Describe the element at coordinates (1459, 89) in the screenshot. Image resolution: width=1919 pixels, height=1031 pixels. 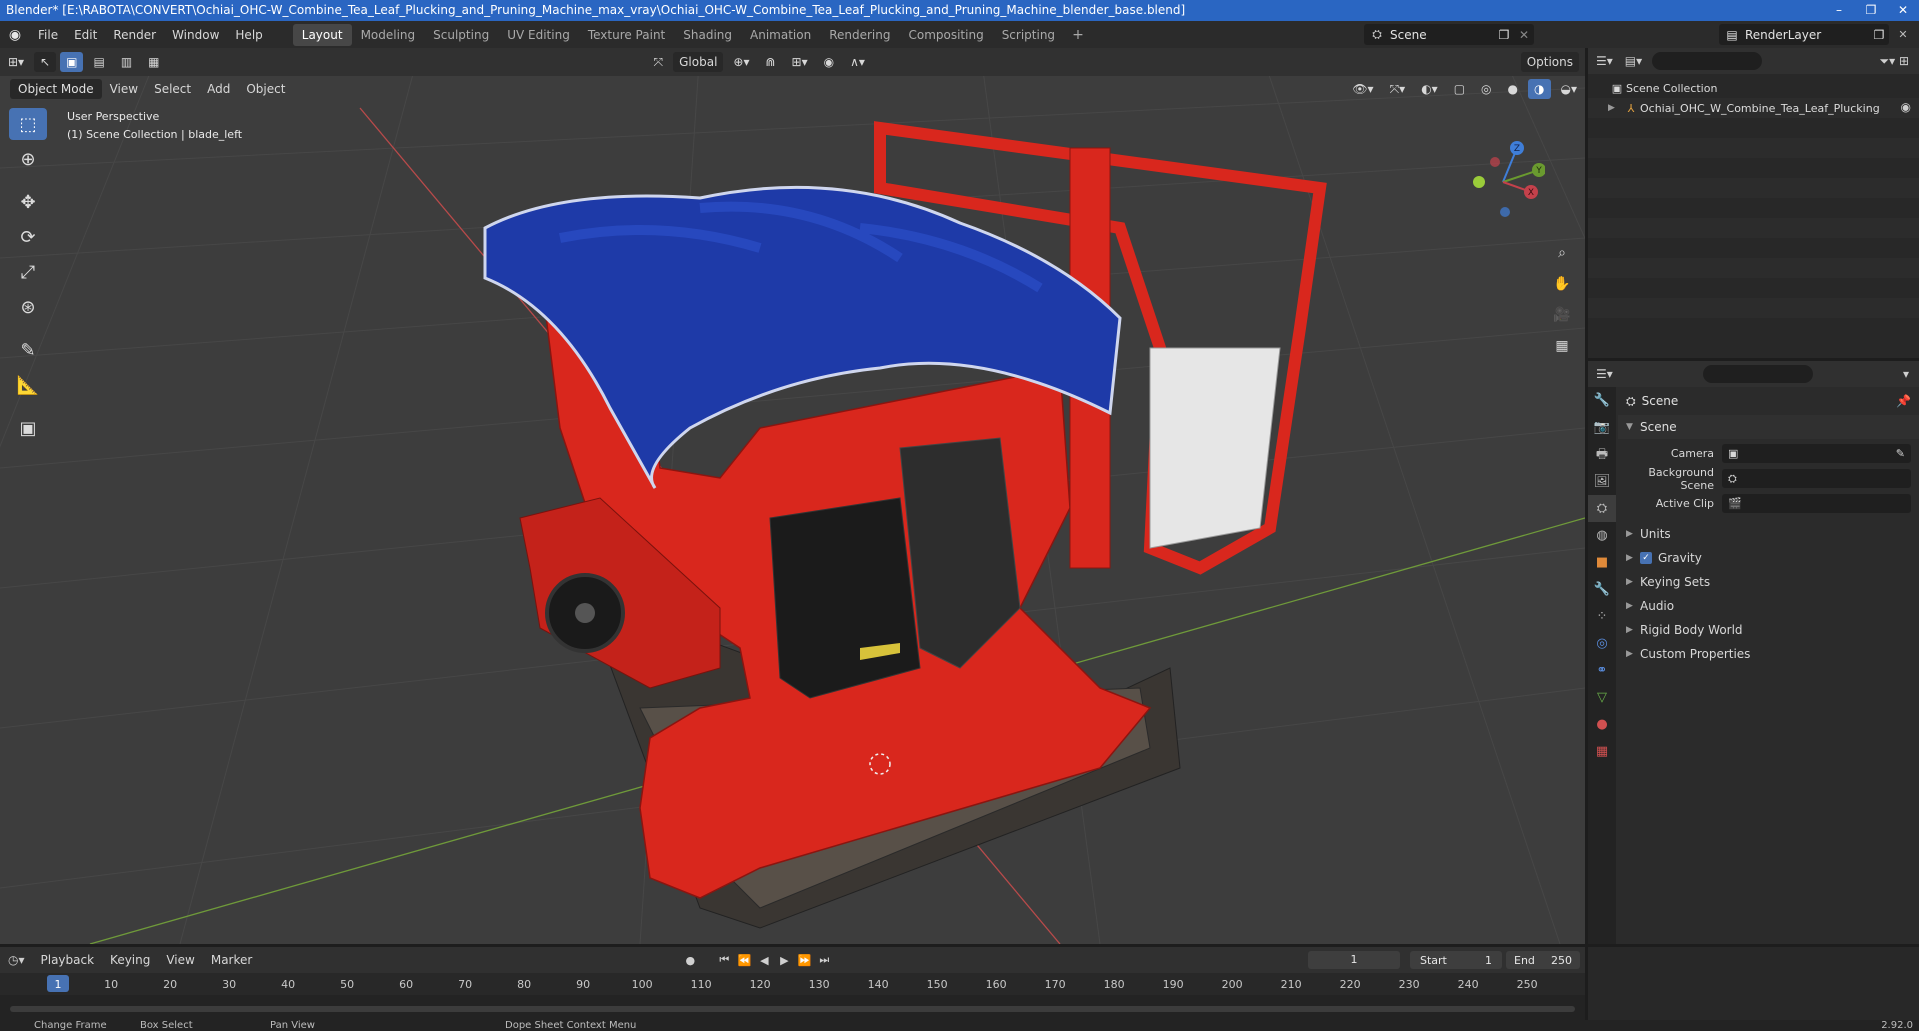
I see `xray-icon: ▢` at that location.